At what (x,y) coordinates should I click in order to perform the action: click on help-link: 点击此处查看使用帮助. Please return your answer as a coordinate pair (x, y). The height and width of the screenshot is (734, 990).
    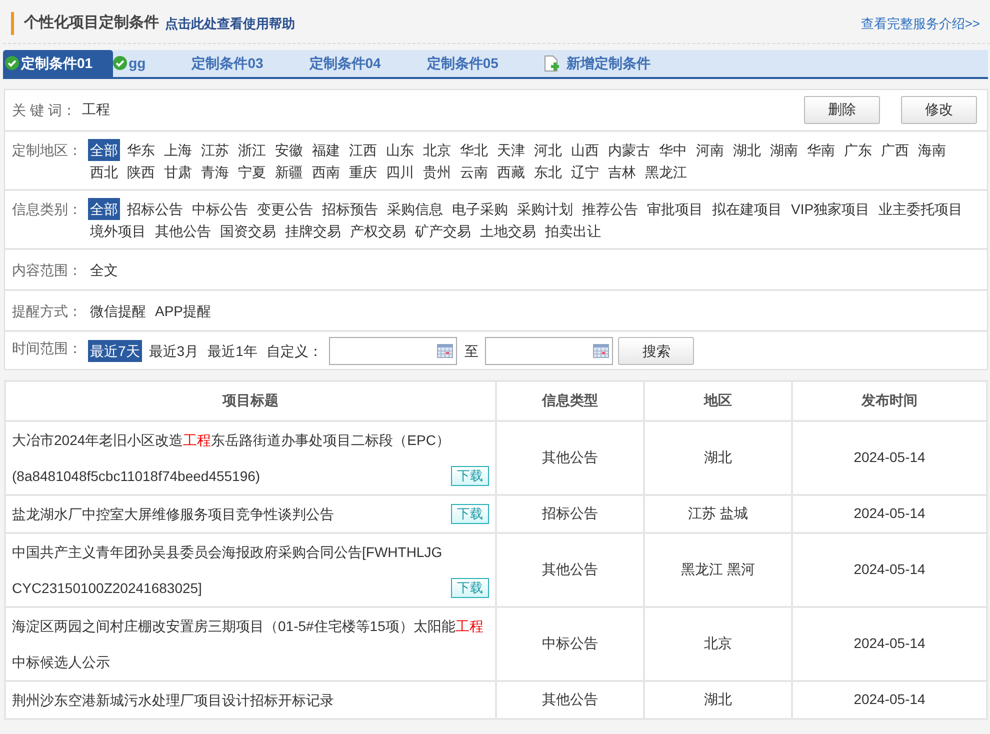
    Looking at the image, I should click on (230, 23).